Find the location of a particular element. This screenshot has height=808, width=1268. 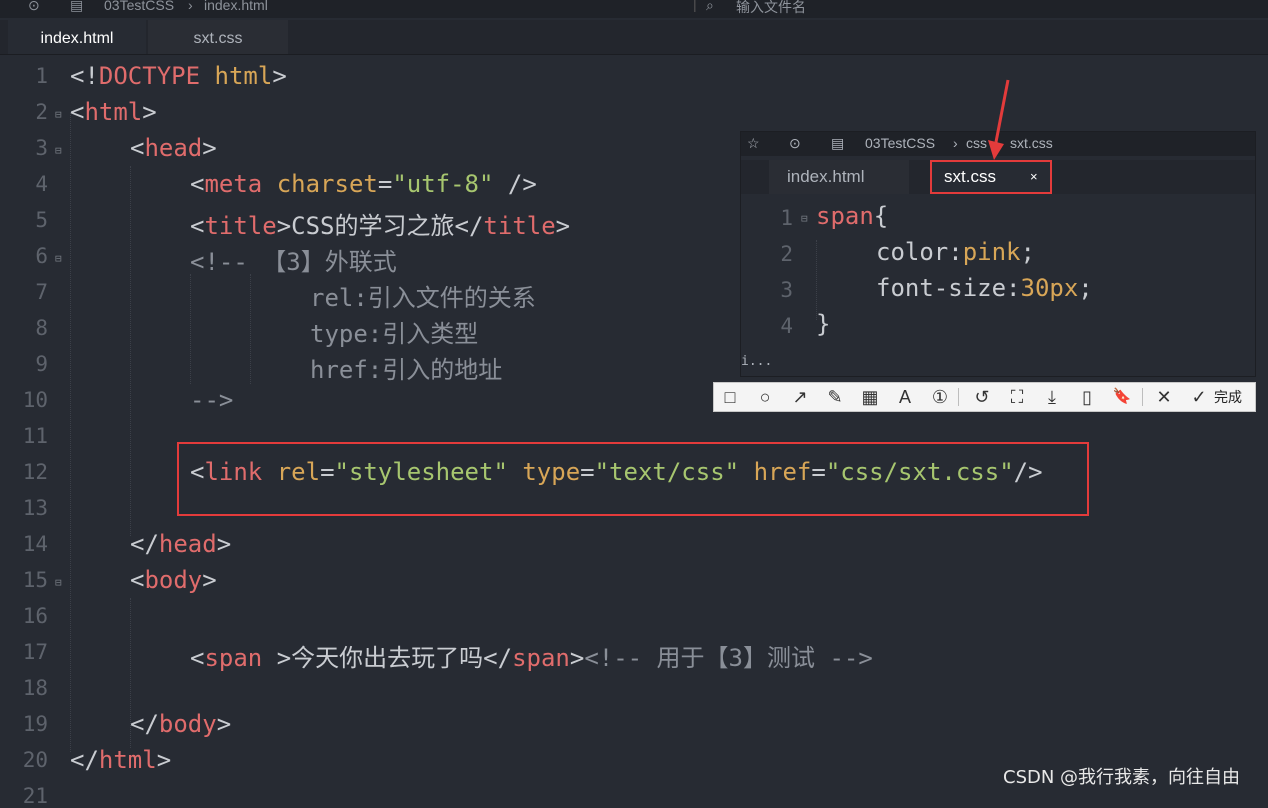

popup-tabs: index.html sxt.css × is located at coordinates (998, 177).